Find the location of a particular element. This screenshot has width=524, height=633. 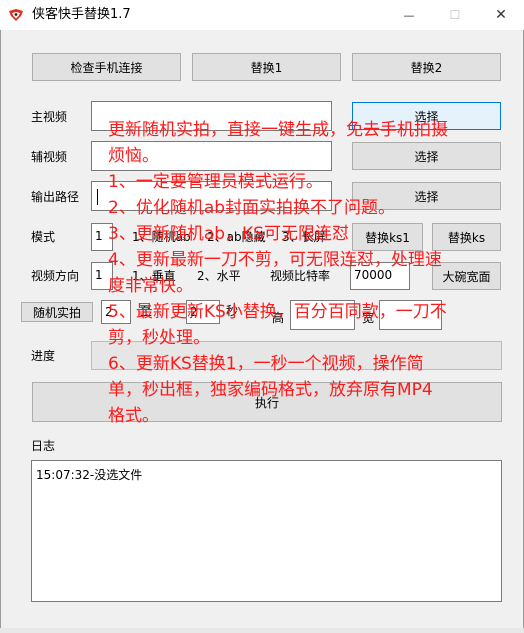

check-phone-button: 检查手机连接 is located at coordinates (106, 67).